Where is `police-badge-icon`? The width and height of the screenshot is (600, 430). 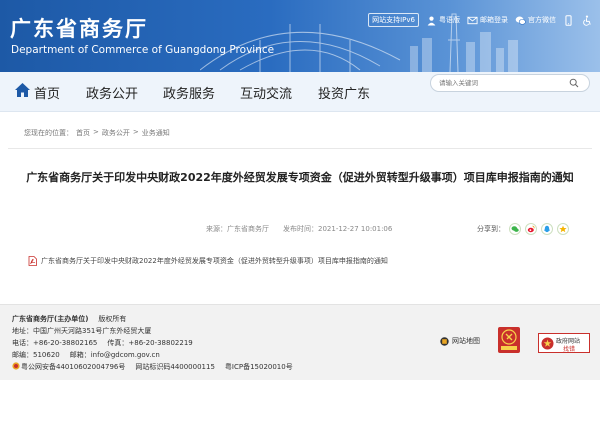 police-badge-icon is located at coordinates (16, 366).